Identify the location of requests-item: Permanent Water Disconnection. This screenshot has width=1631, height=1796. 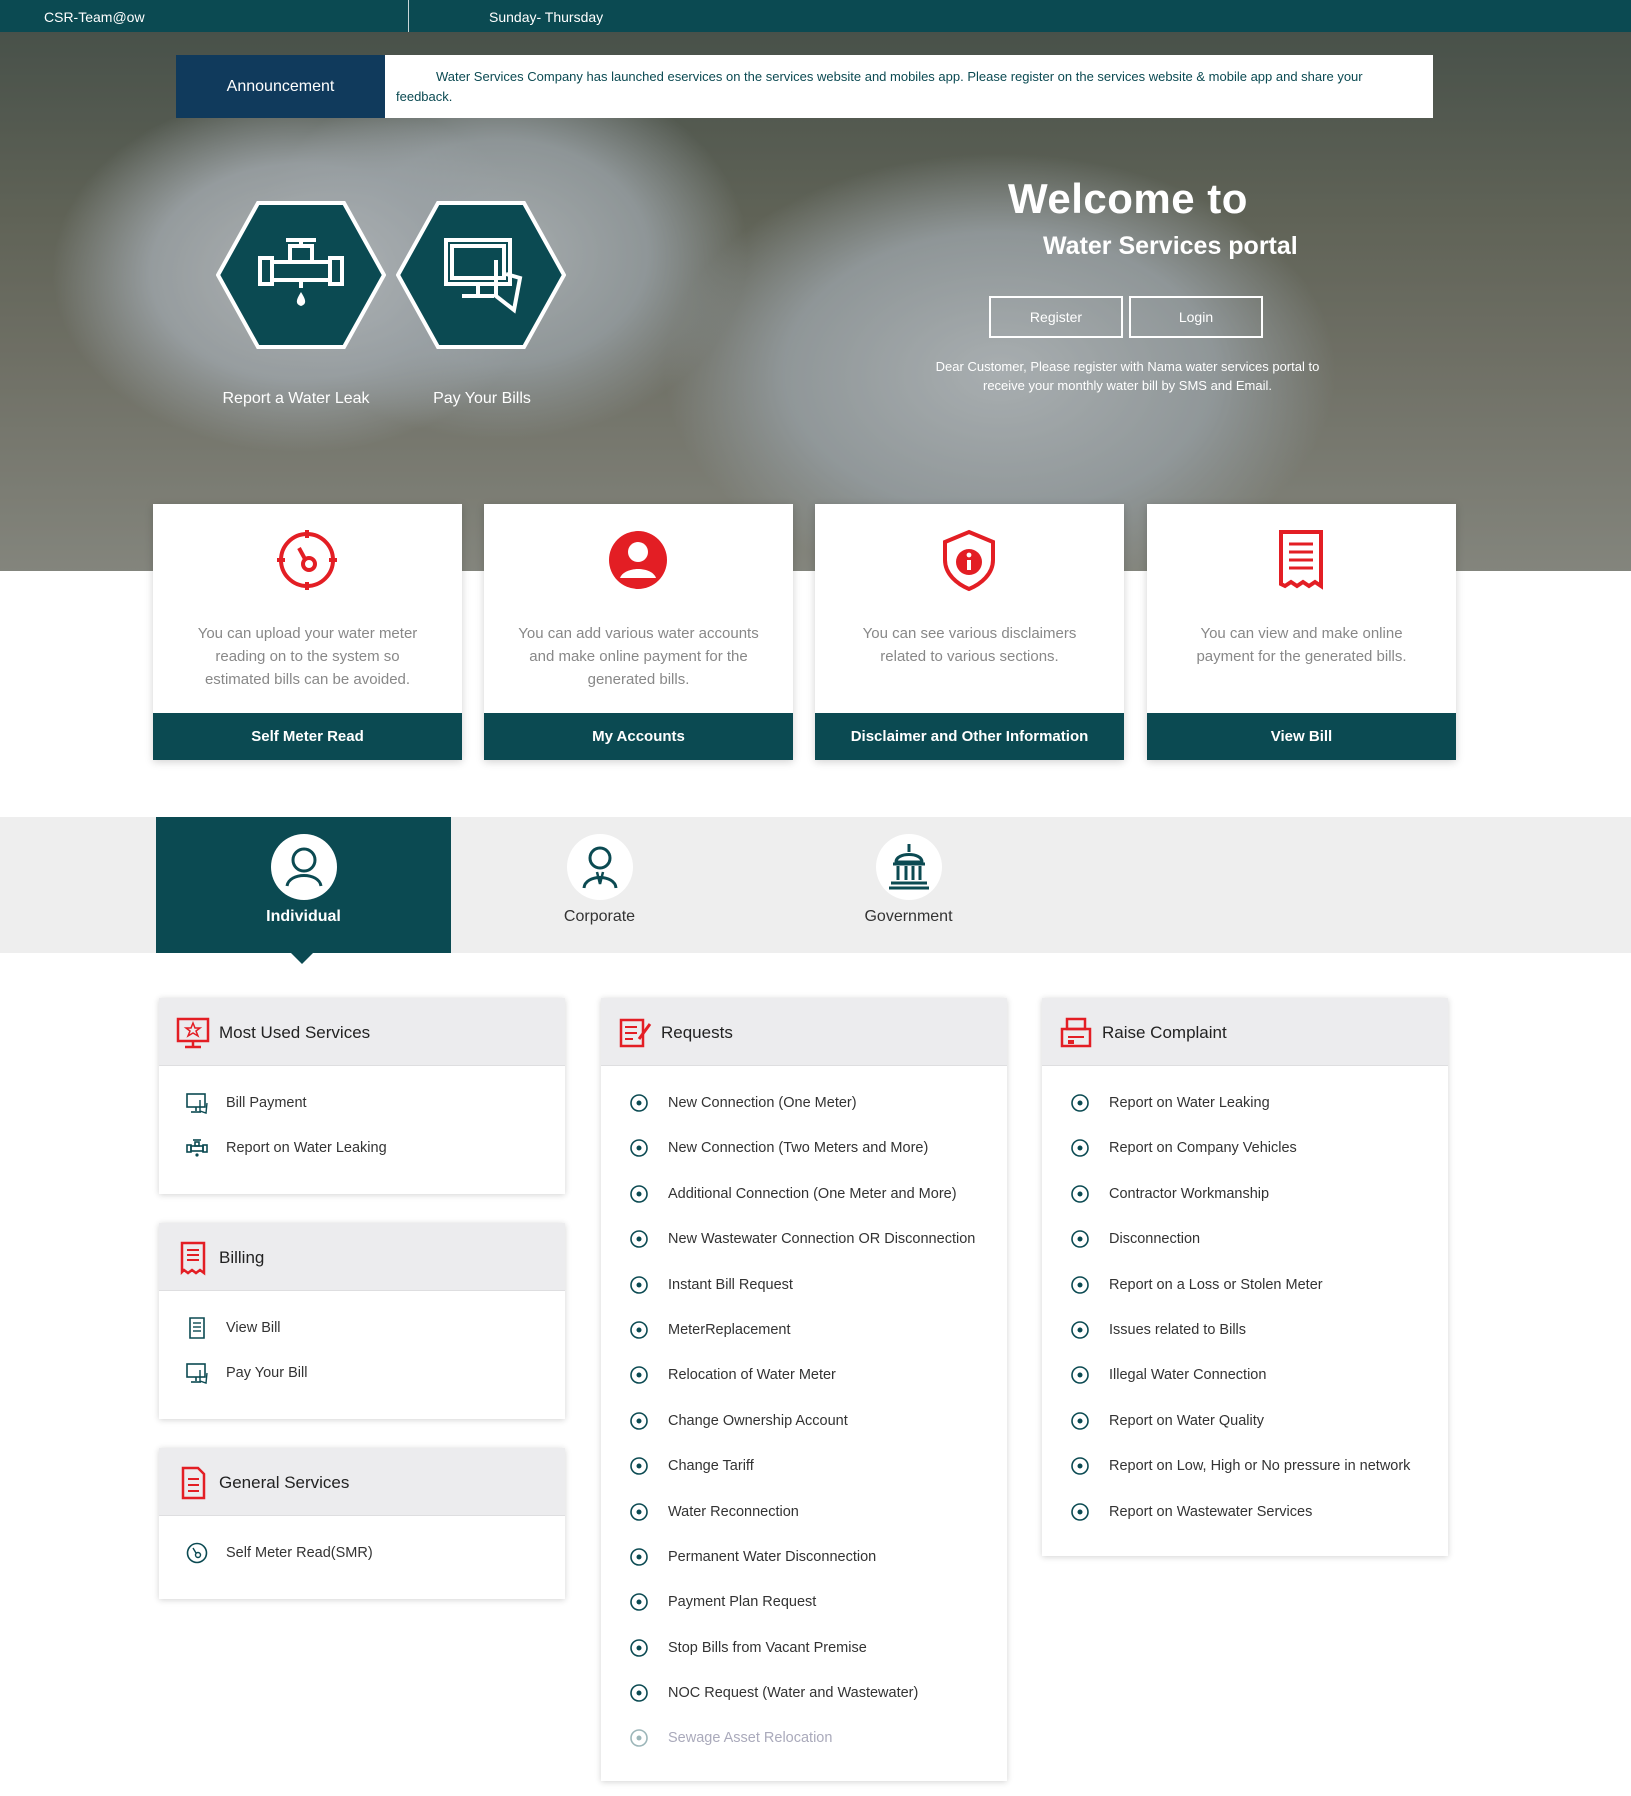
(804, 1560).